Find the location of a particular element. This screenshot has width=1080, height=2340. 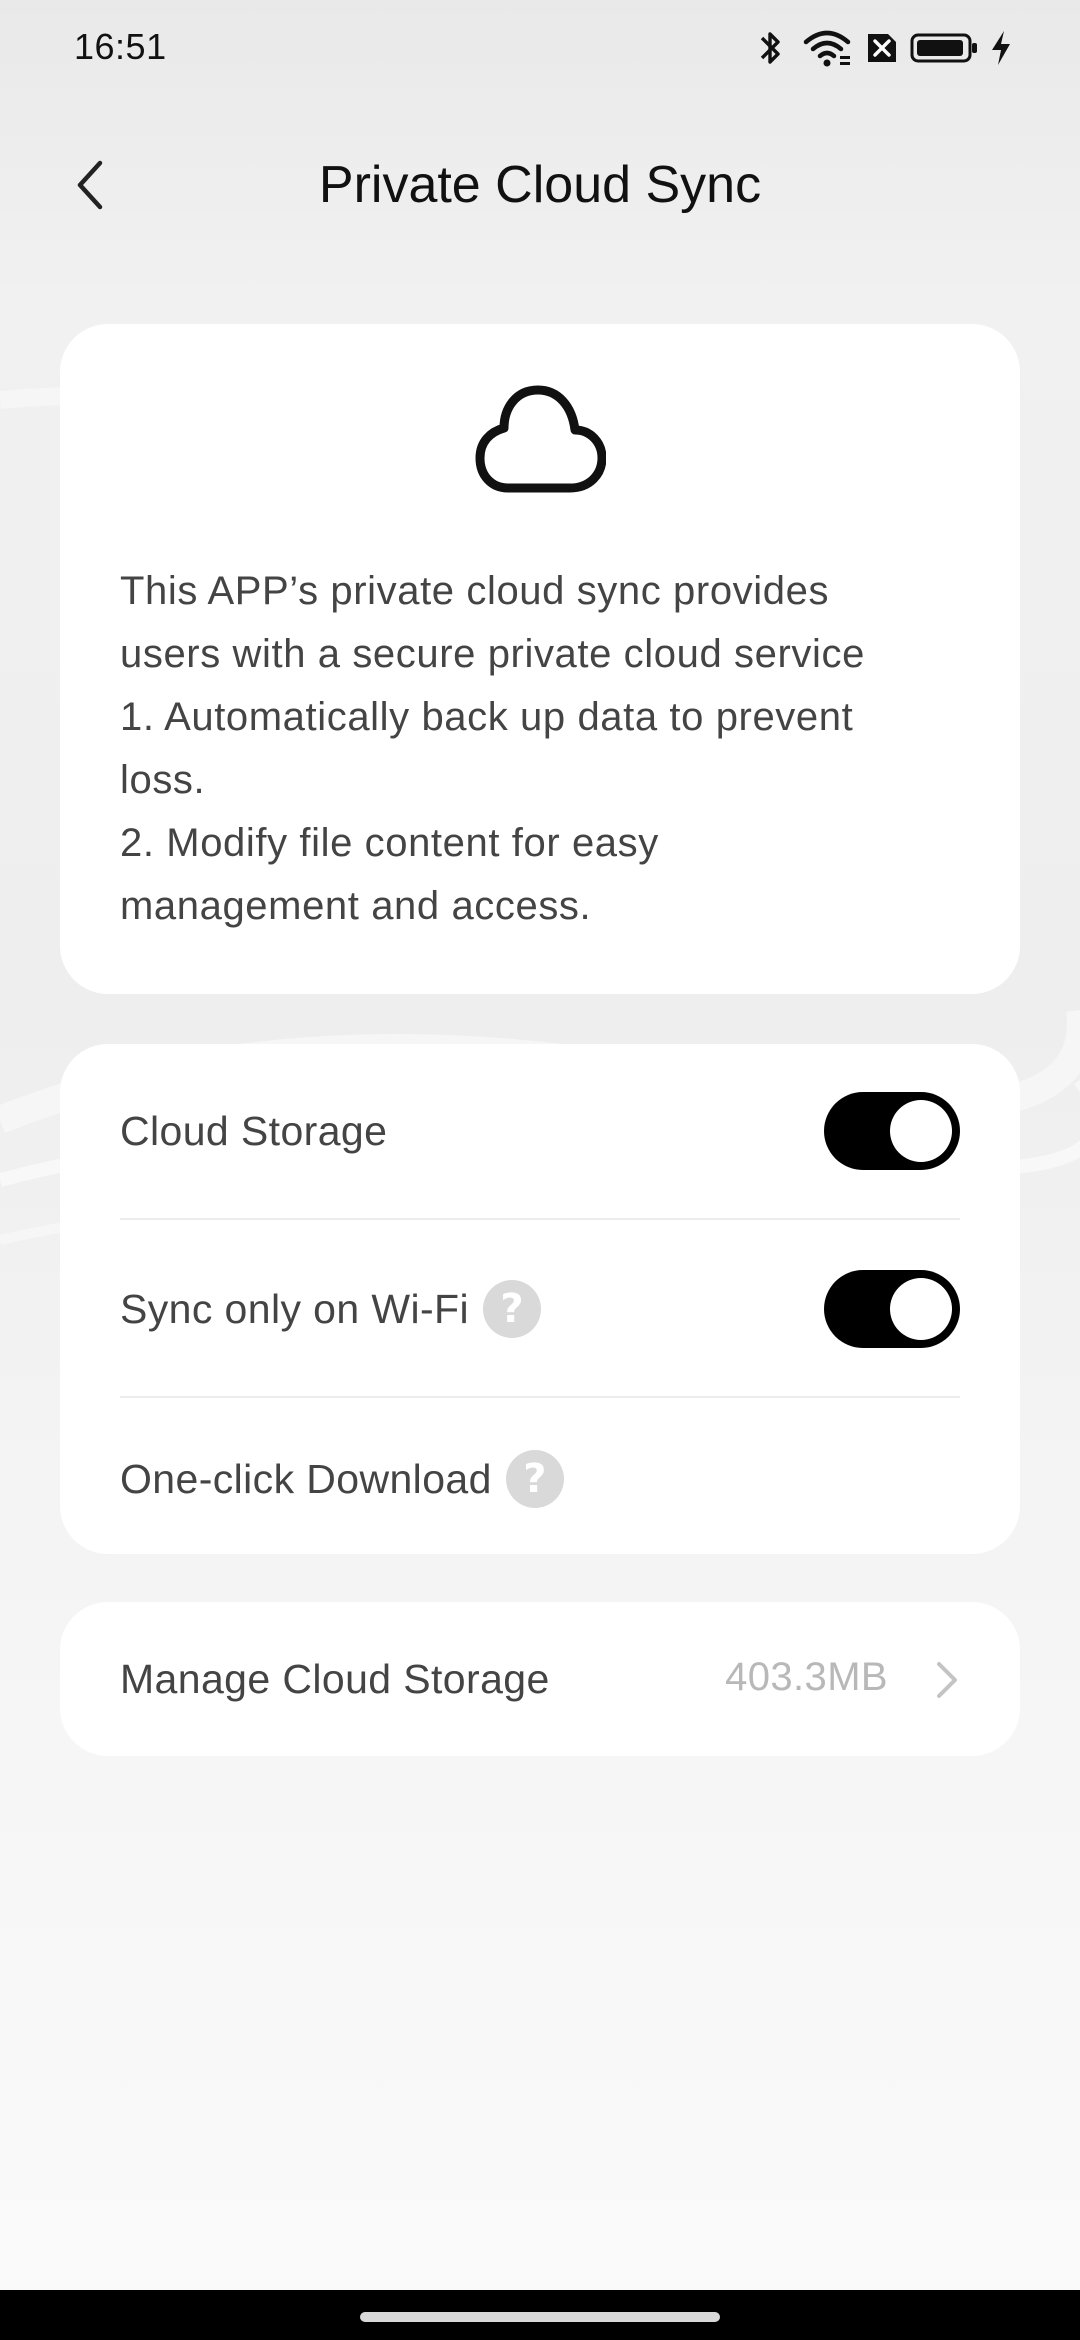

top-bar: Private Cloud Sync is located at coordinates (540, 185).